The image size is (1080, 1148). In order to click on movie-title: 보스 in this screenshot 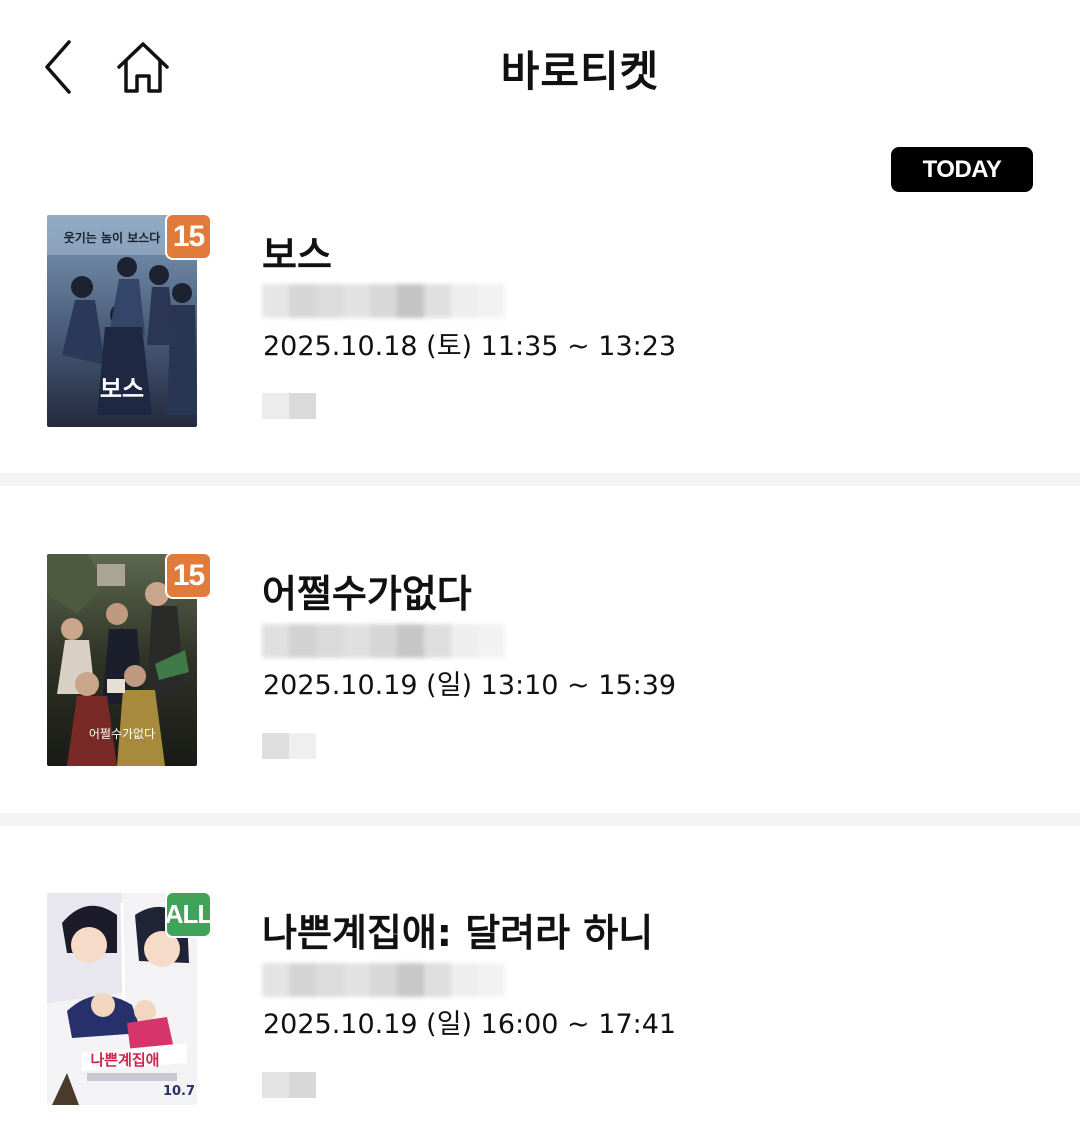, I will do `click(297, 255)`.